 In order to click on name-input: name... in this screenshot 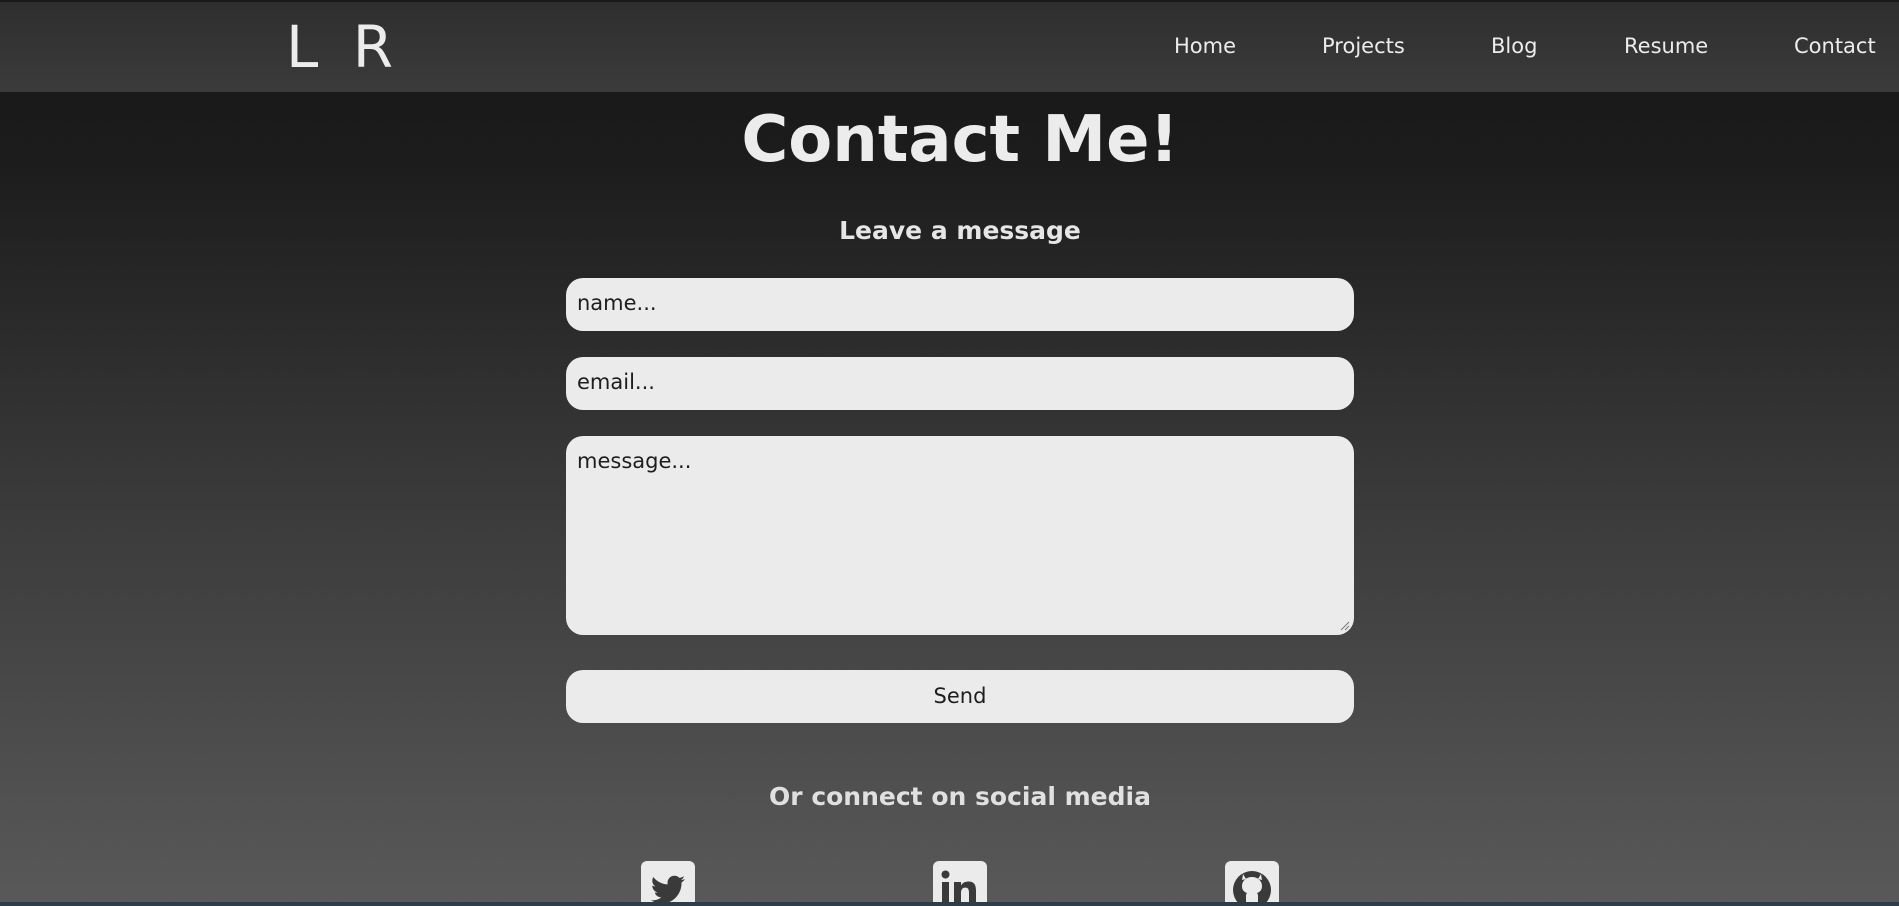, I will do `click(960, 304)`.